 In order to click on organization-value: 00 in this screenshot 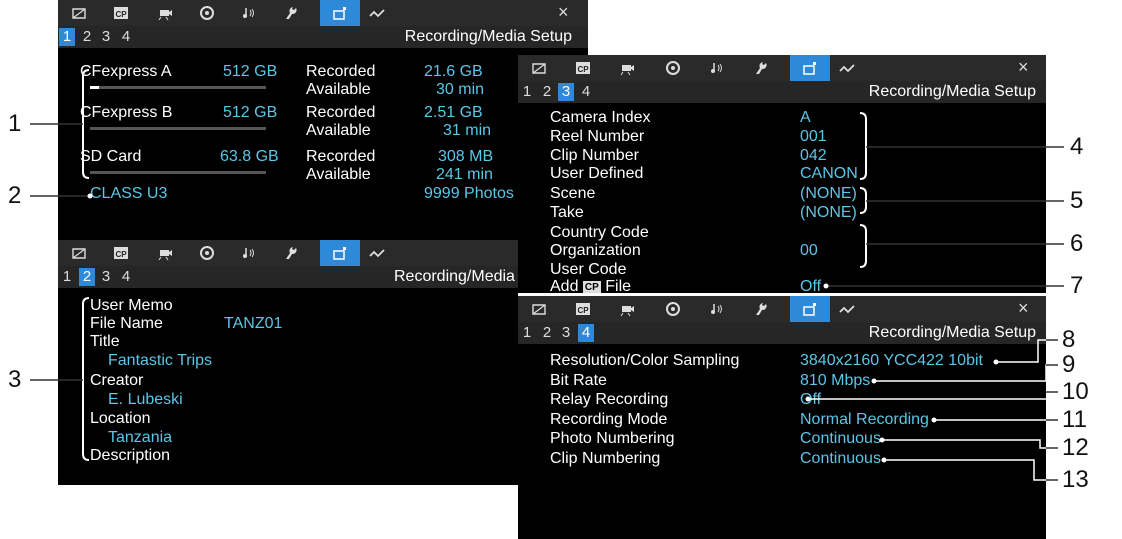, I will do `click(809, 250)`.